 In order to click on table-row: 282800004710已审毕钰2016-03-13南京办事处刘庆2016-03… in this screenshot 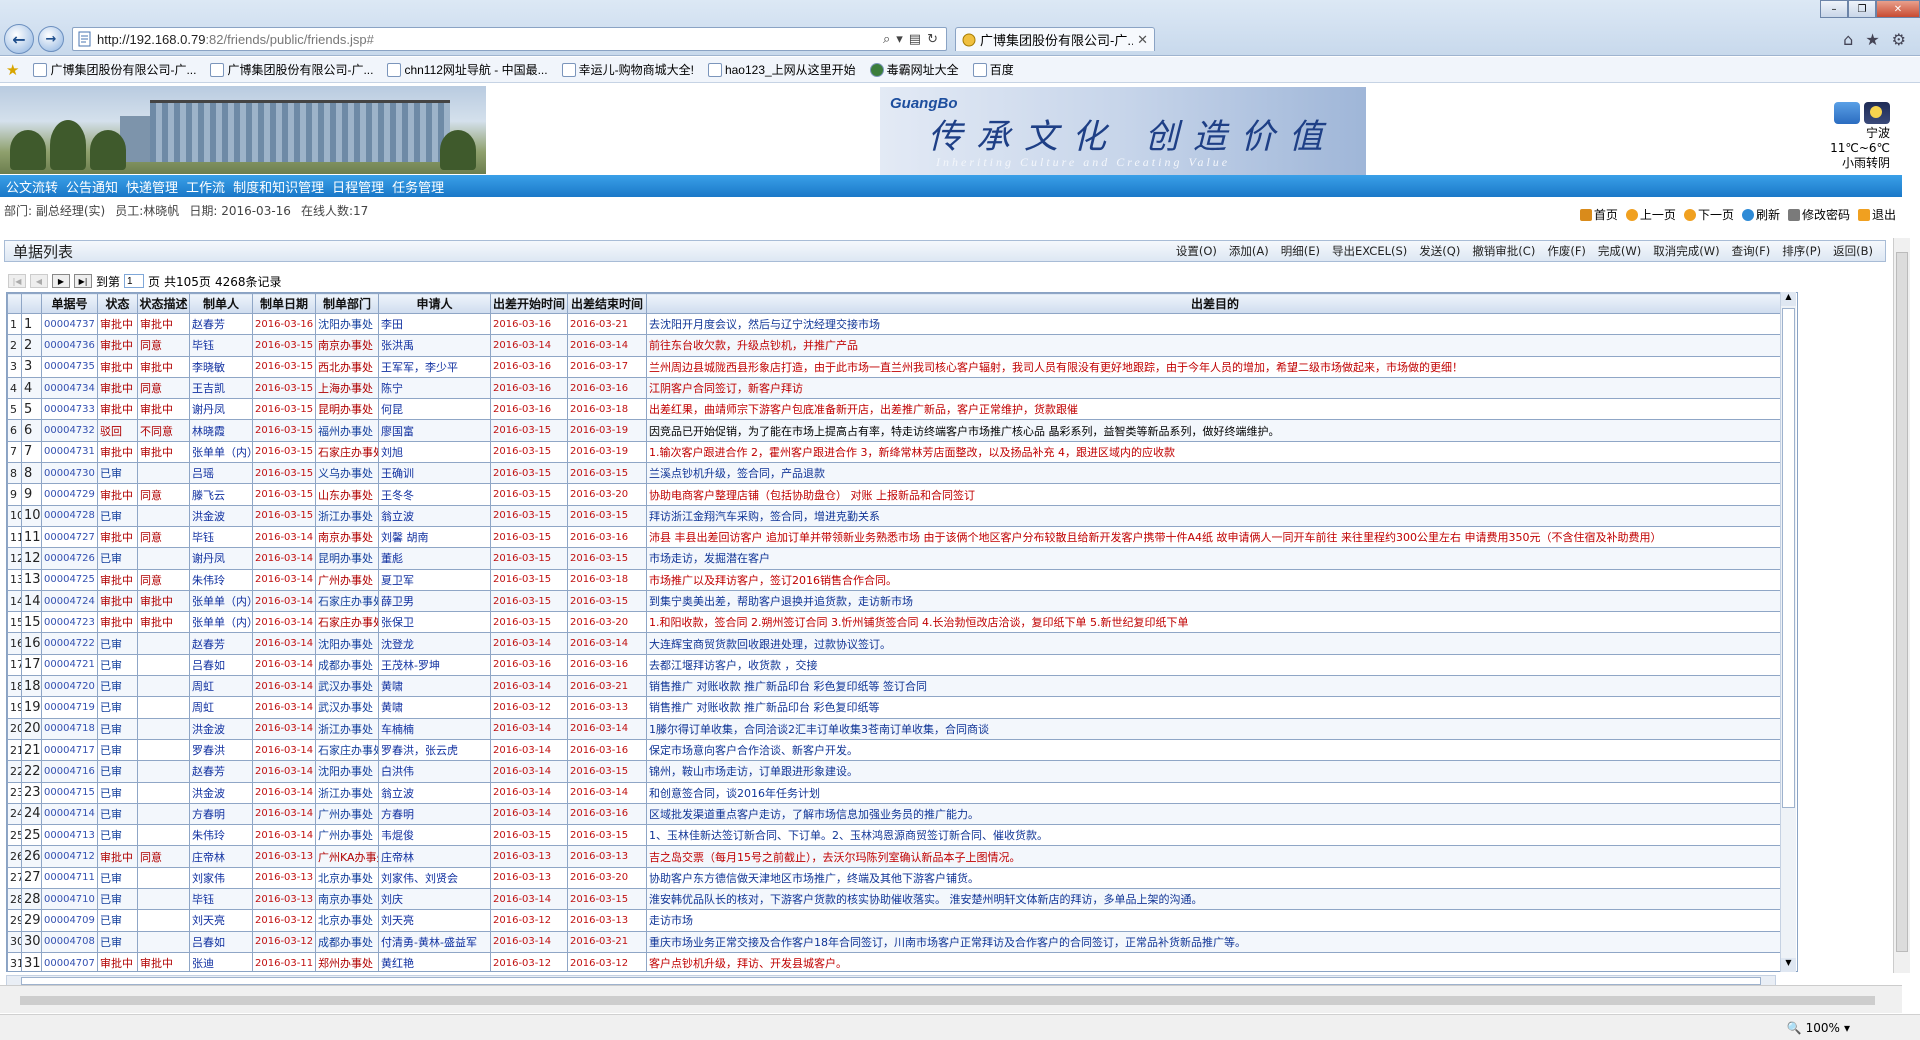, I will do `click(895, 899)`.